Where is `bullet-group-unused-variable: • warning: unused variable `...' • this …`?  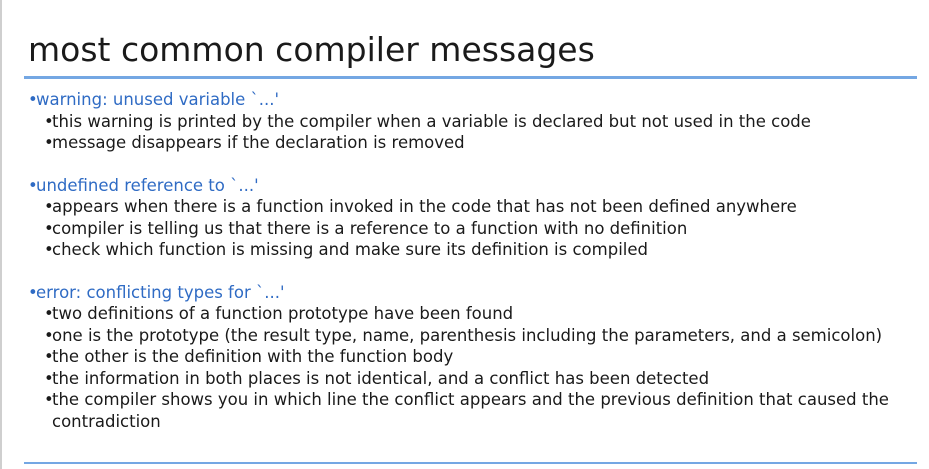 bullet-group-unused-variable: • warning: unused variable `...' • this … is located at coordinates (468, 121).